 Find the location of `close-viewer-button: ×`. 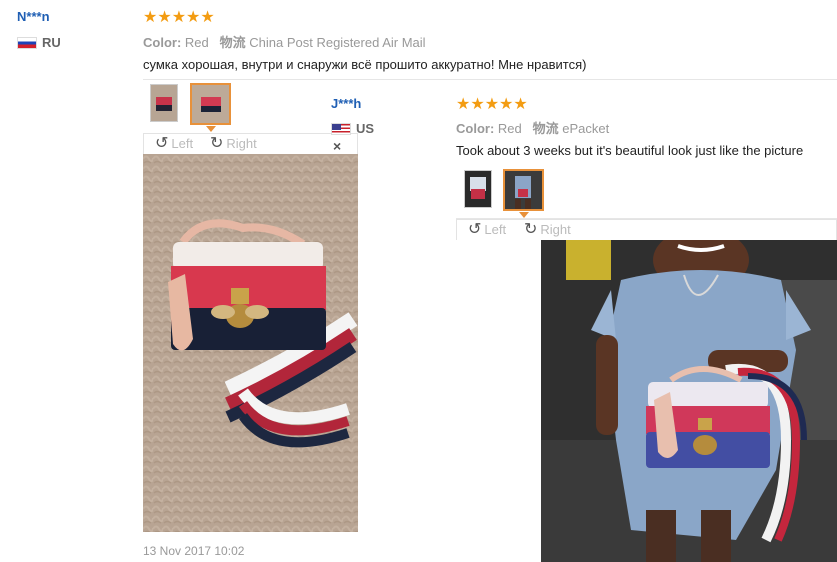

close-viewer-button: × is located at coordinates (337, 146).